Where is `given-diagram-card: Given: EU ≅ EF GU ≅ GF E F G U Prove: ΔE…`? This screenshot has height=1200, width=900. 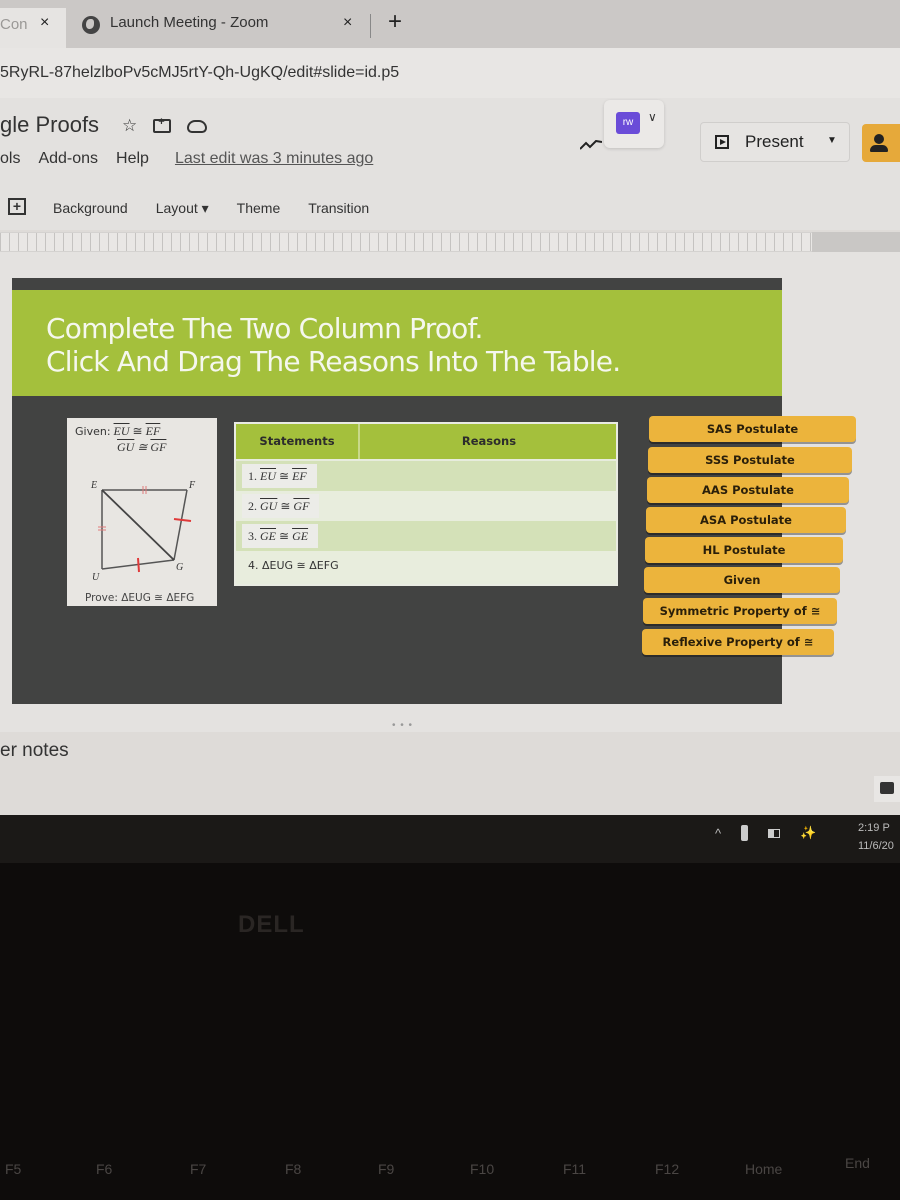
given-diagram-card: Given: EU ≅ EF GU ≅ GF E F G U Prove: ΔE… is located at coordinates (142, 512).